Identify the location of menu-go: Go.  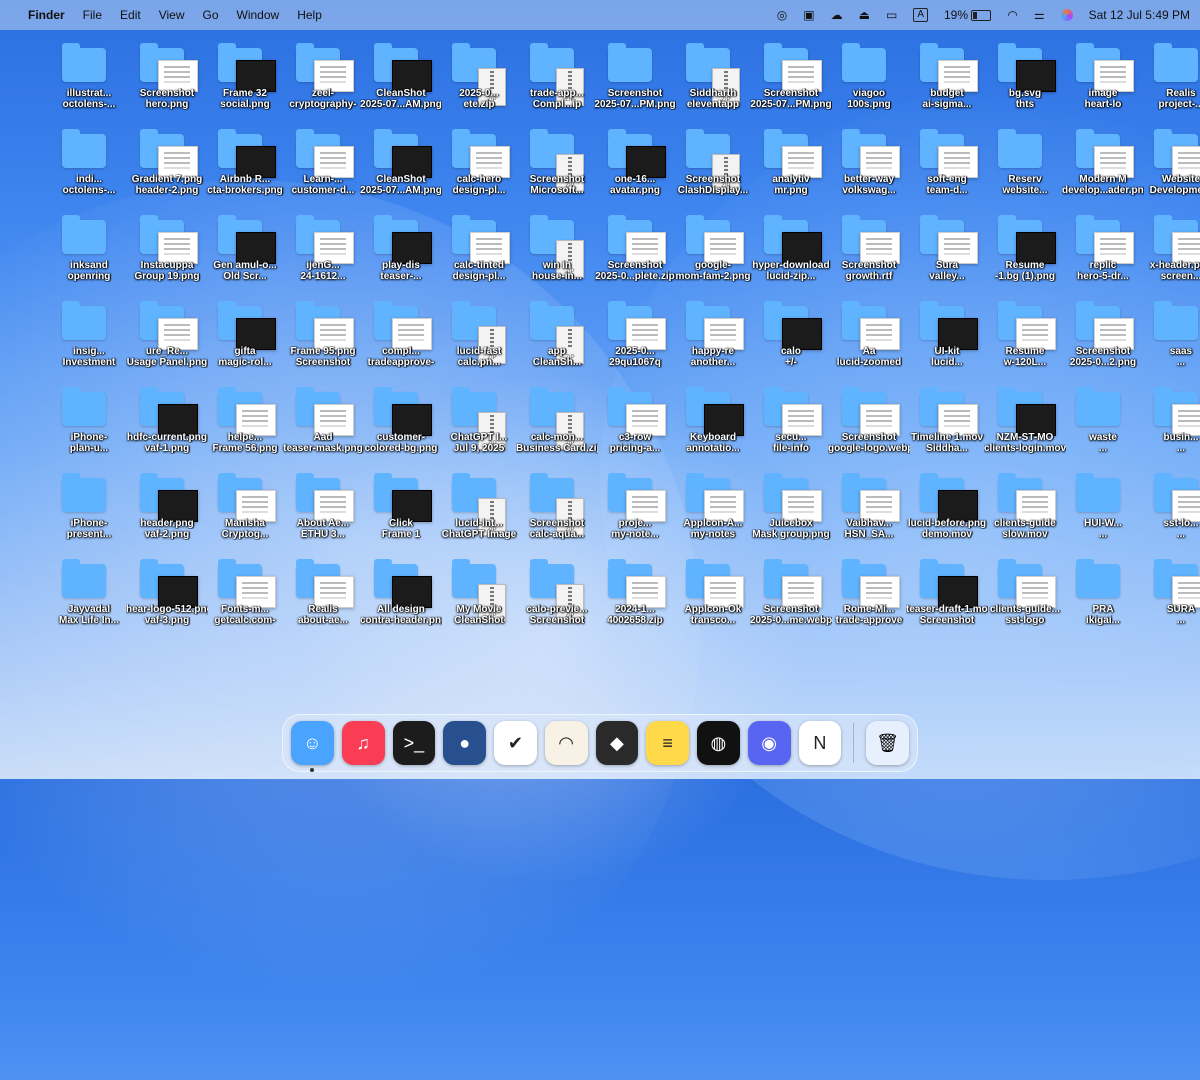
(211, 15).